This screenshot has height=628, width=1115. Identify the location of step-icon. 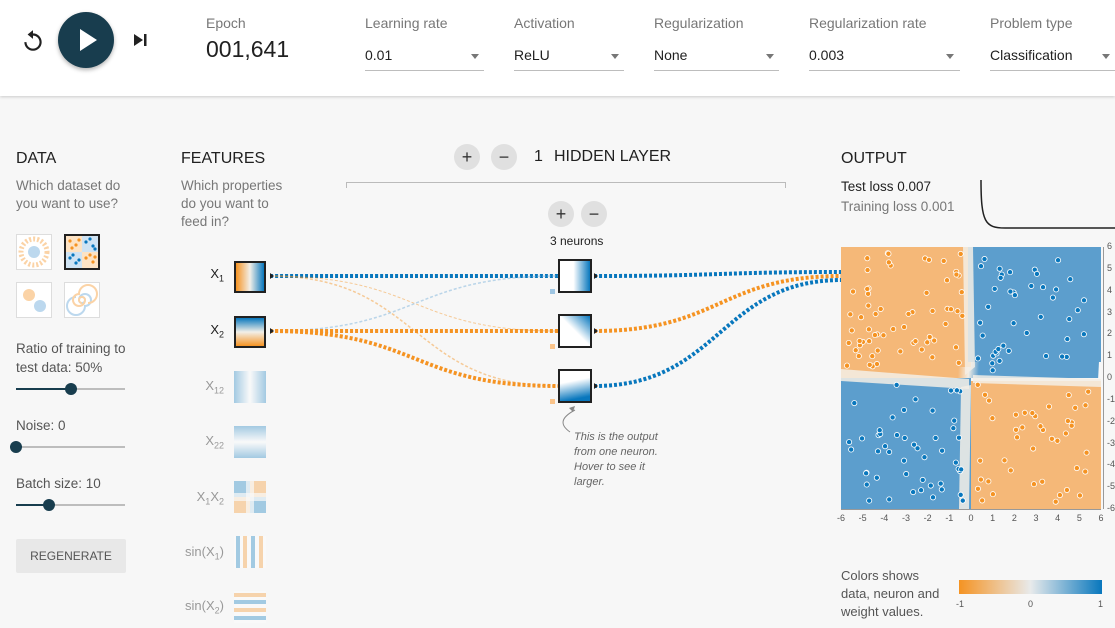
(140, 40).